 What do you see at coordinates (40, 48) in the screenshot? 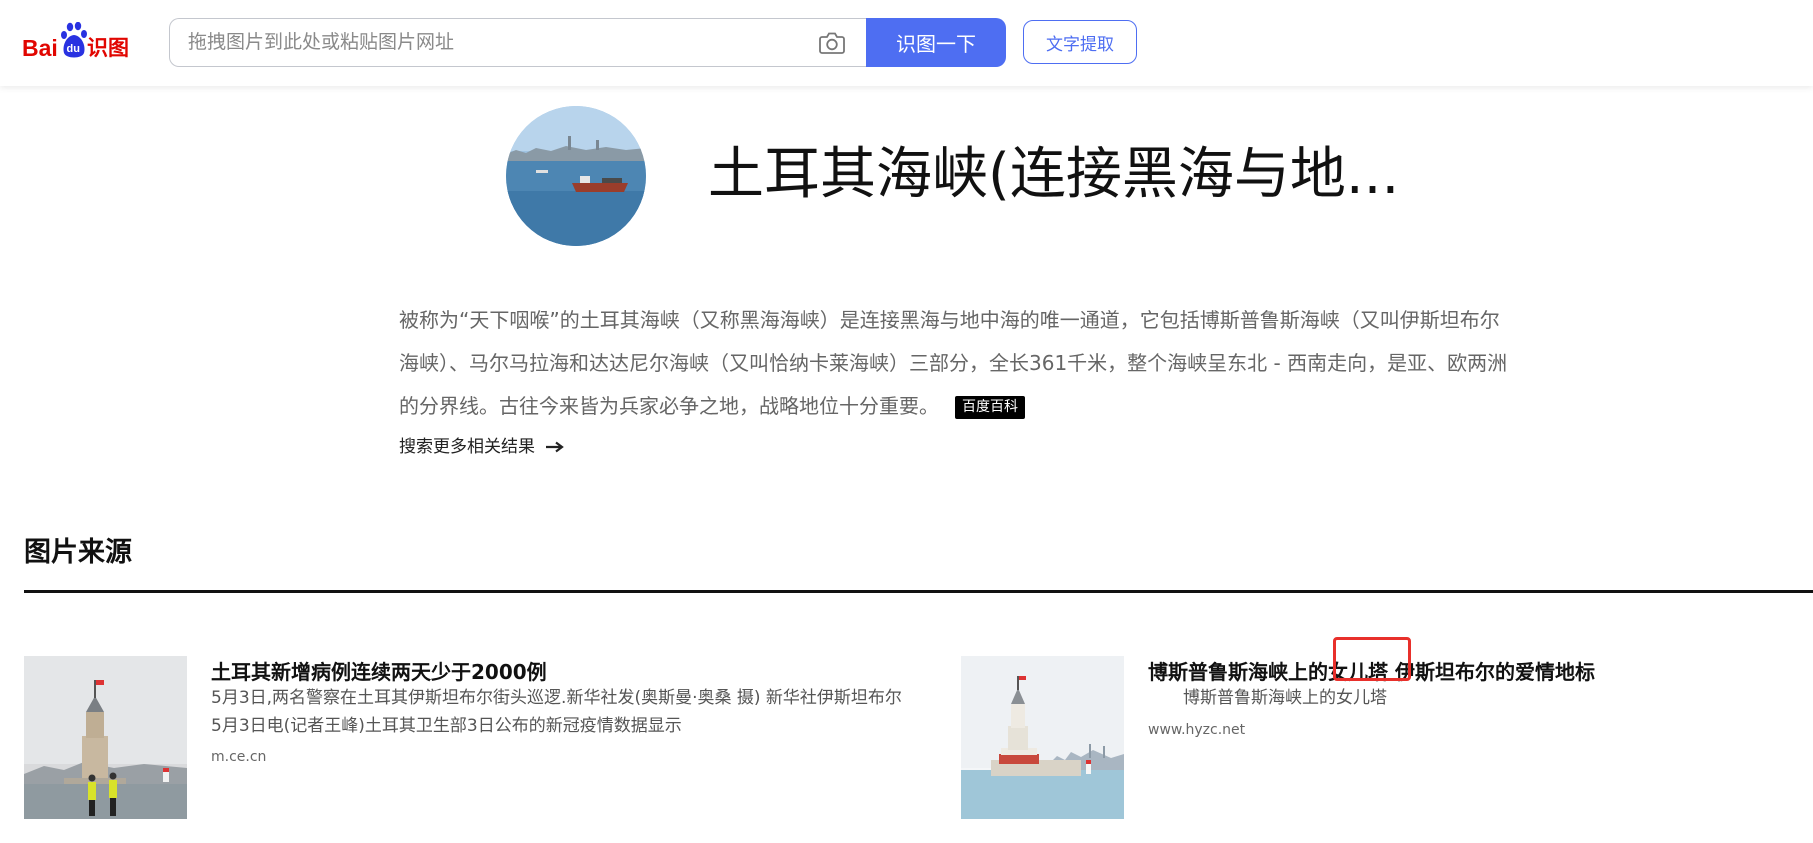
I see `svg-text: Bai` at bounding box center [40, 48].